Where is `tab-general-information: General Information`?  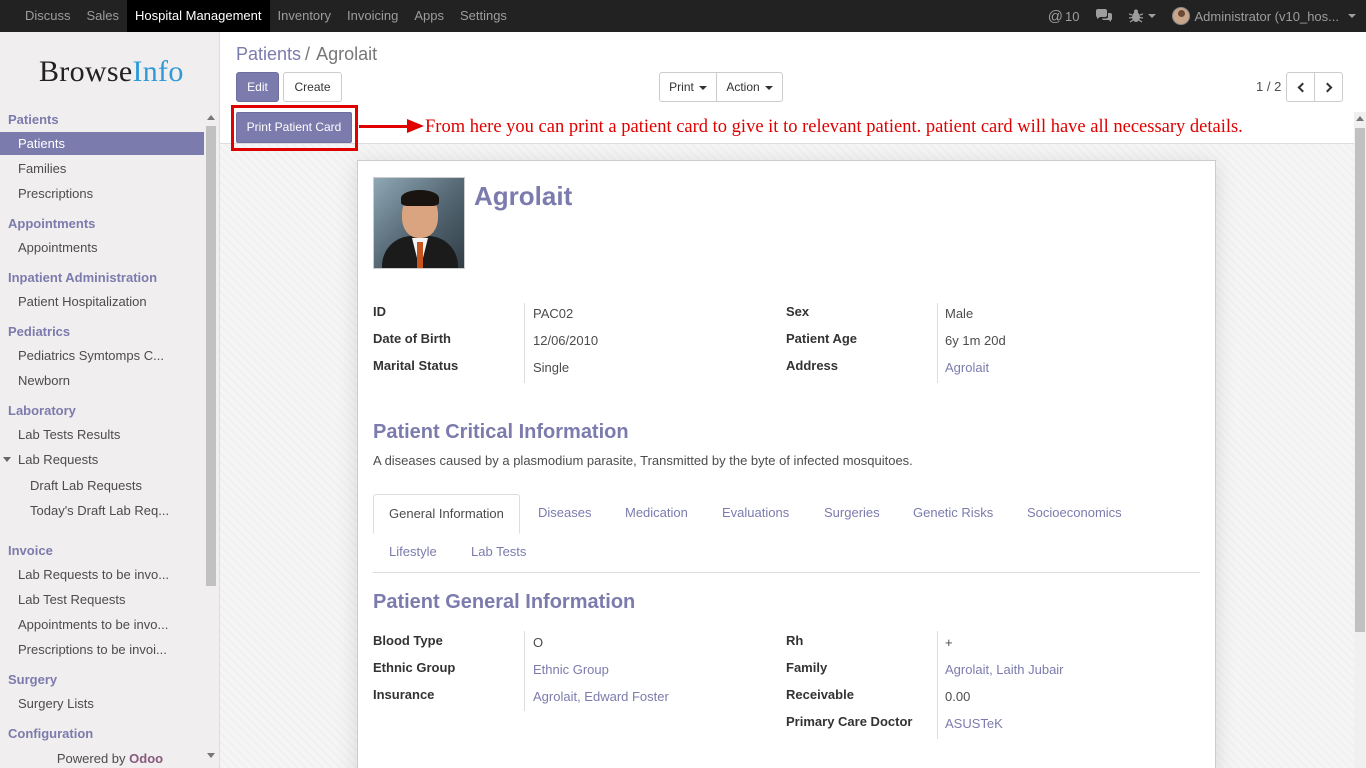
tab-general-information: General Information is located at coordinates (446, 514).